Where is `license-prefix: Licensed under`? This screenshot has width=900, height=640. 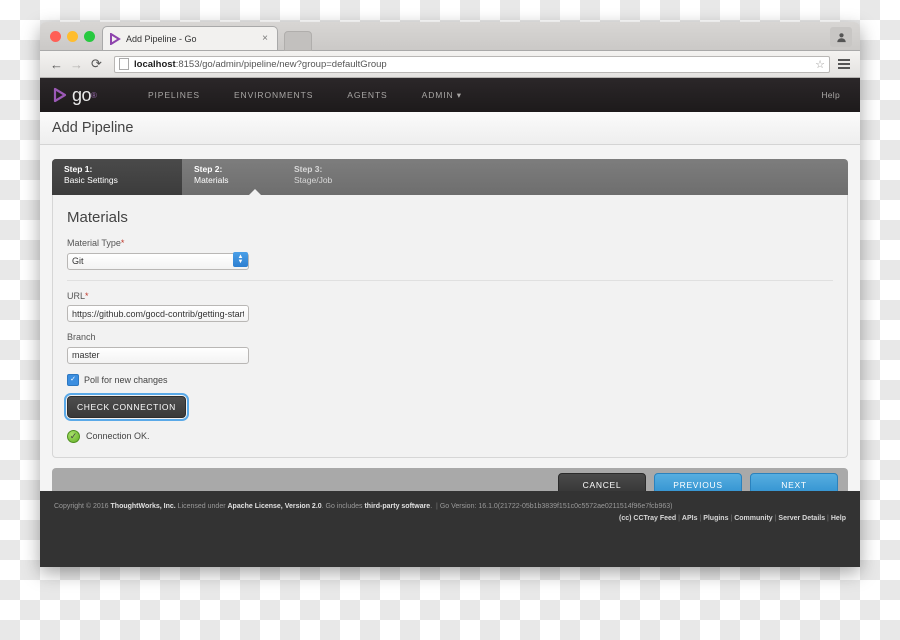
license-prefix: Licensed under is located at coordinates (201, 506).